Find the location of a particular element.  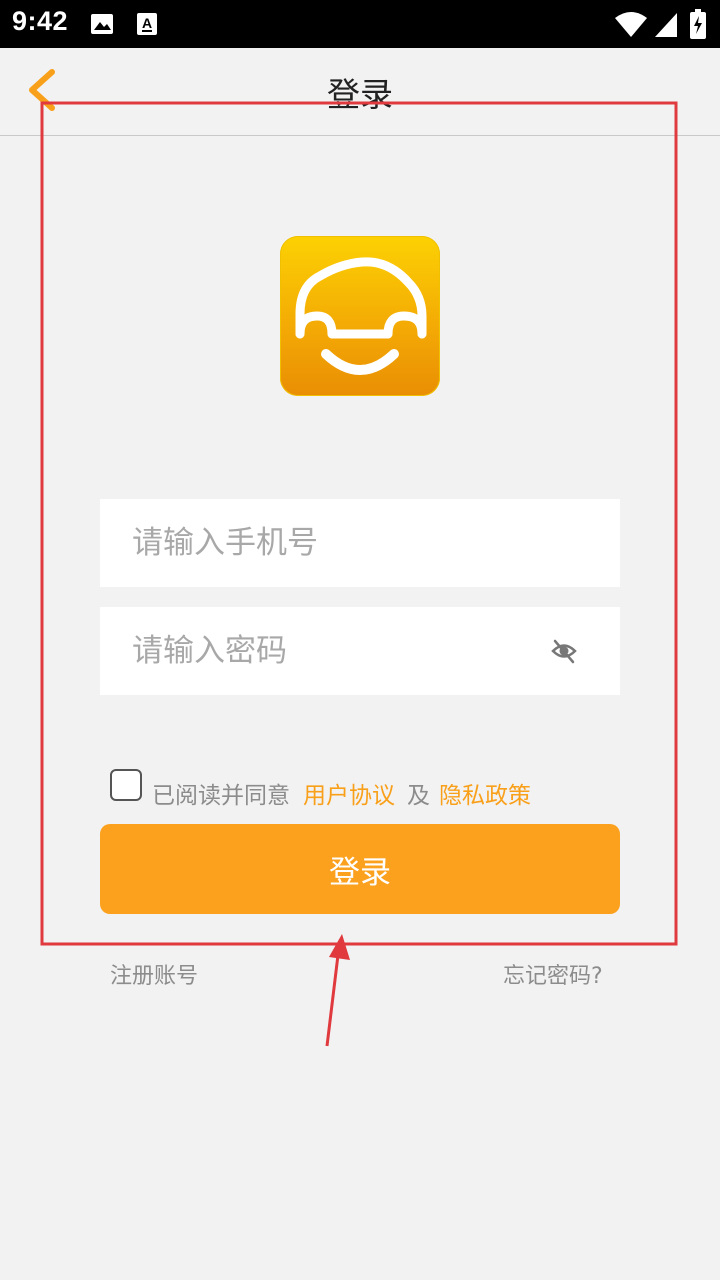

header-bar: 登录 is located at coordinates (360, 92).